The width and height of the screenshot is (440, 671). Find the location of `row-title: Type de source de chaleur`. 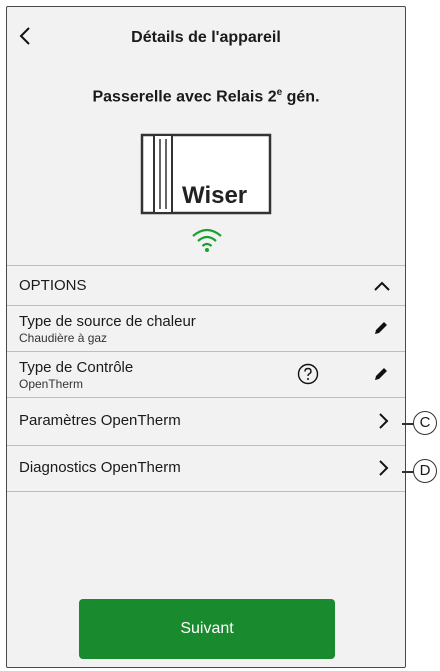

row-title: Type de source de chaleur is located at coordinates (107, 321).